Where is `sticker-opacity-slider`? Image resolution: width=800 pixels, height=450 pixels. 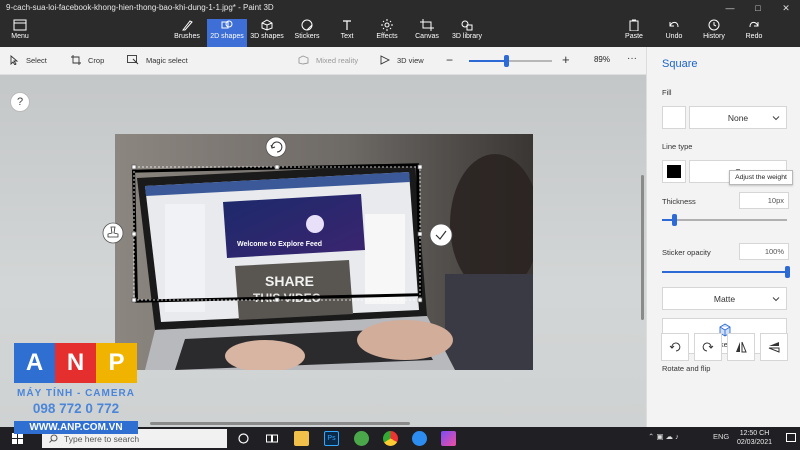
sticker-opacity-slider is located at coordinates (726, 272).